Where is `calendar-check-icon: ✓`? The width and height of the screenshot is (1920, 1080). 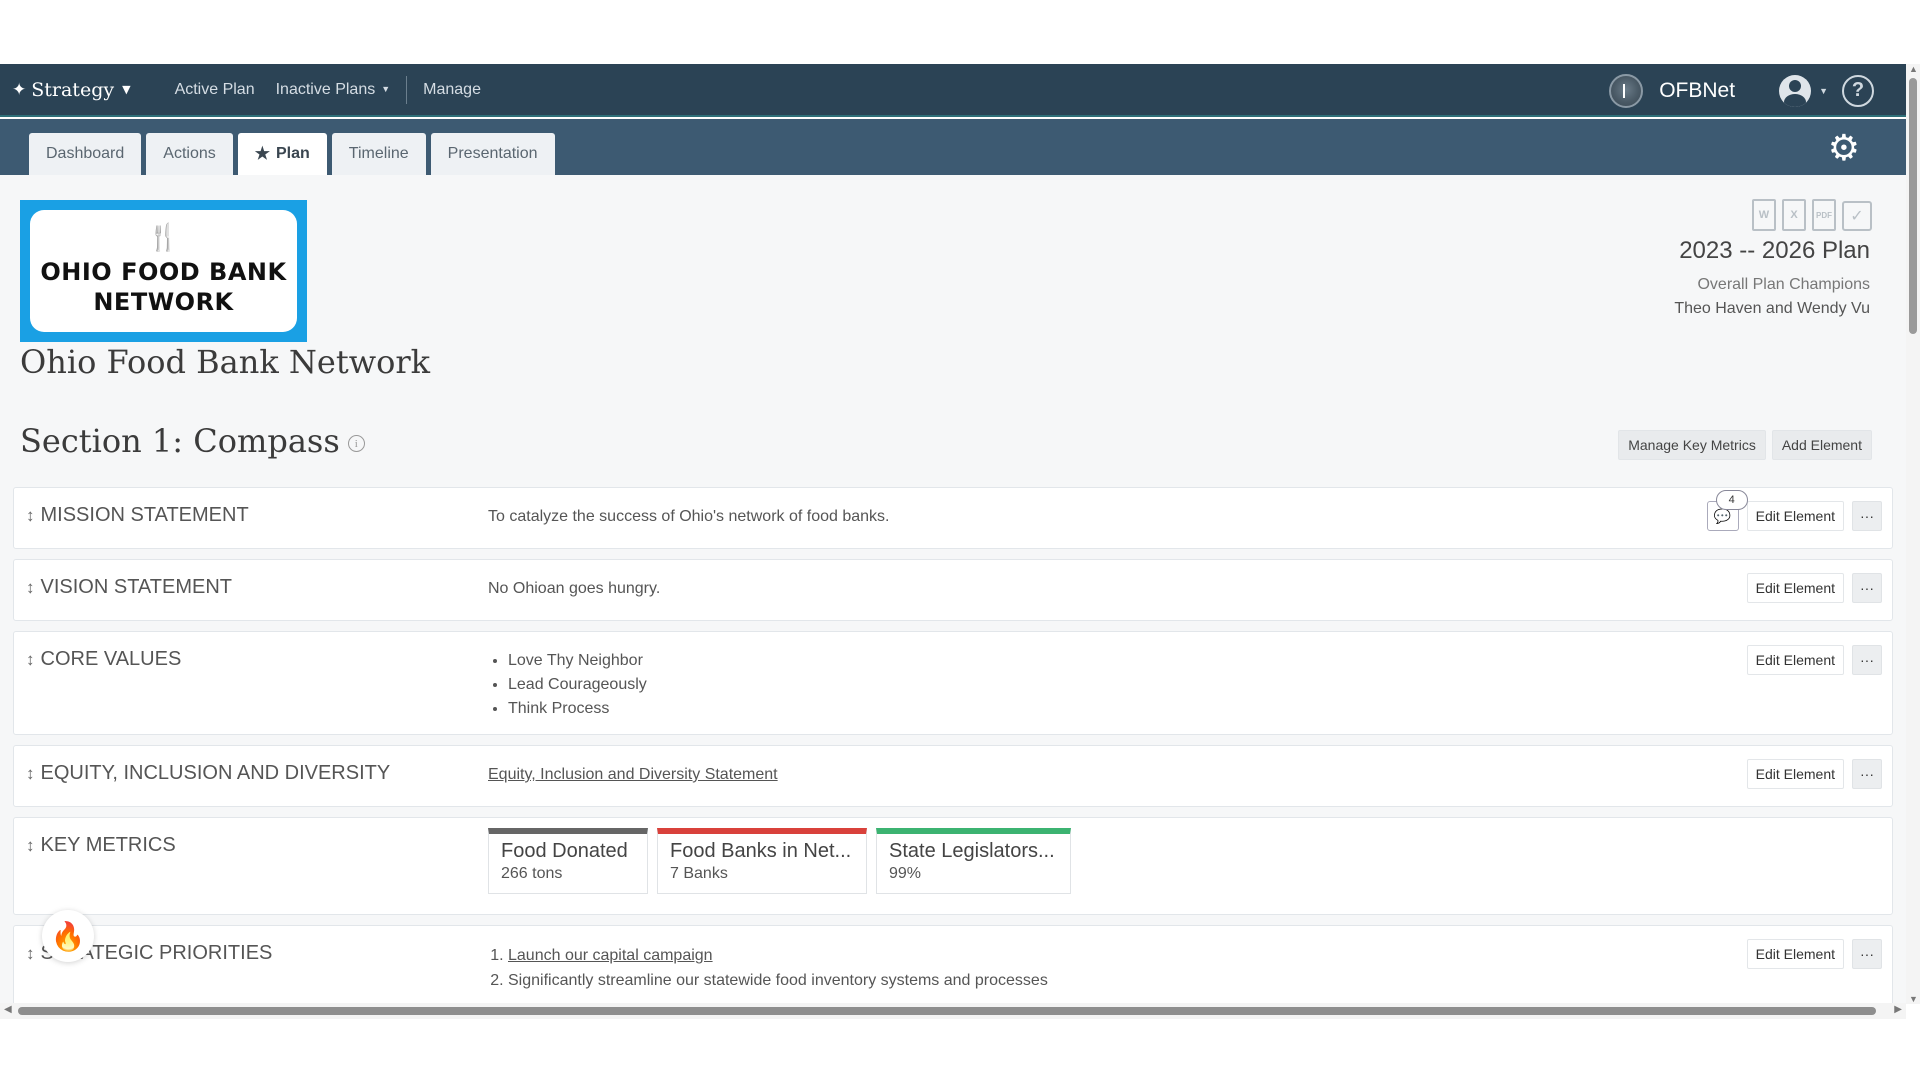 calendar-check-icon: ✓ is located at coordinates (1857, 216).